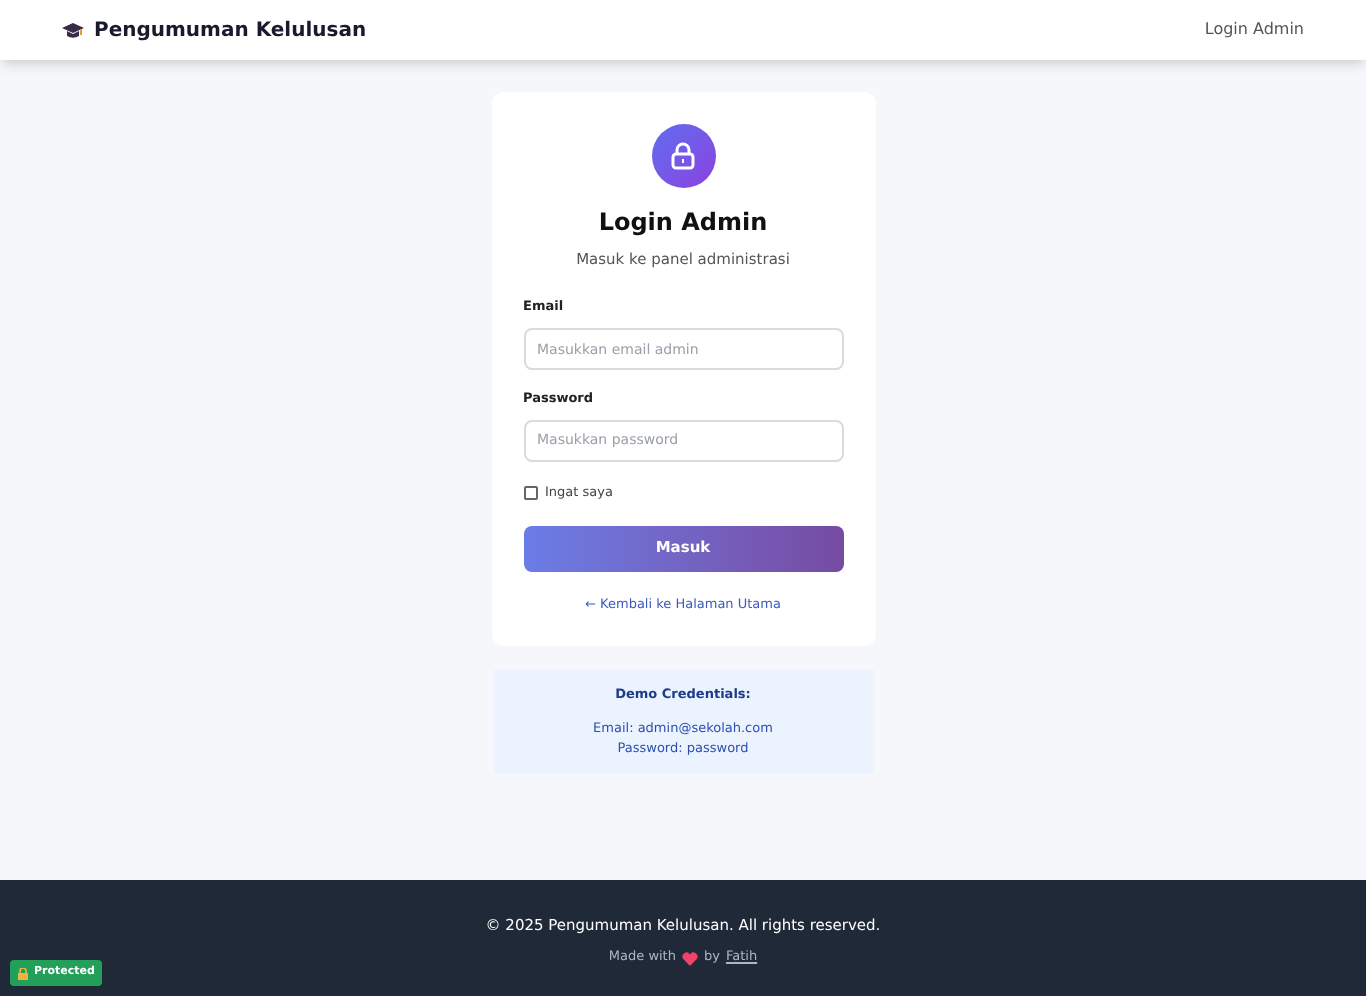 Image resolution: width=1366 pixels, height=996 pixels. Describe the element at coordinates (1254, 30) in the screenshot. I see `login-admin-link: Login Admin` at that location.